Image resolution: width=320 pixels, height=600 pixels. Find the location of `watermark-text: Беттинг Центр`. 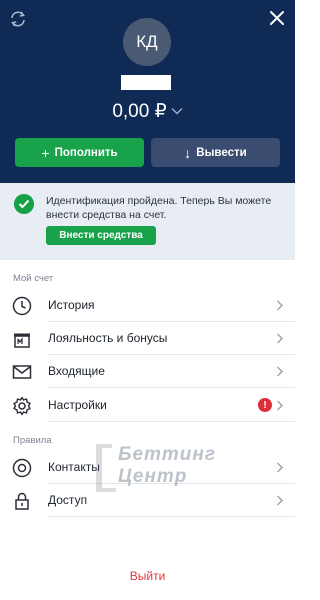

watermark-text: Беттинг Центр is located at coordinates (167, 466).